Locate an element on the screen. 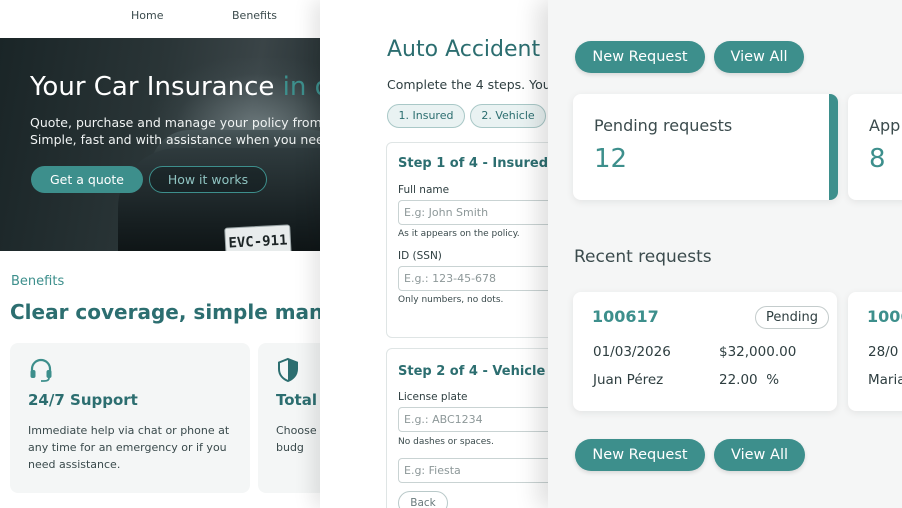 This screenshot has height=508, width=902. hero-title-main: Your Car Insurance is located at coordinates (152, 87).